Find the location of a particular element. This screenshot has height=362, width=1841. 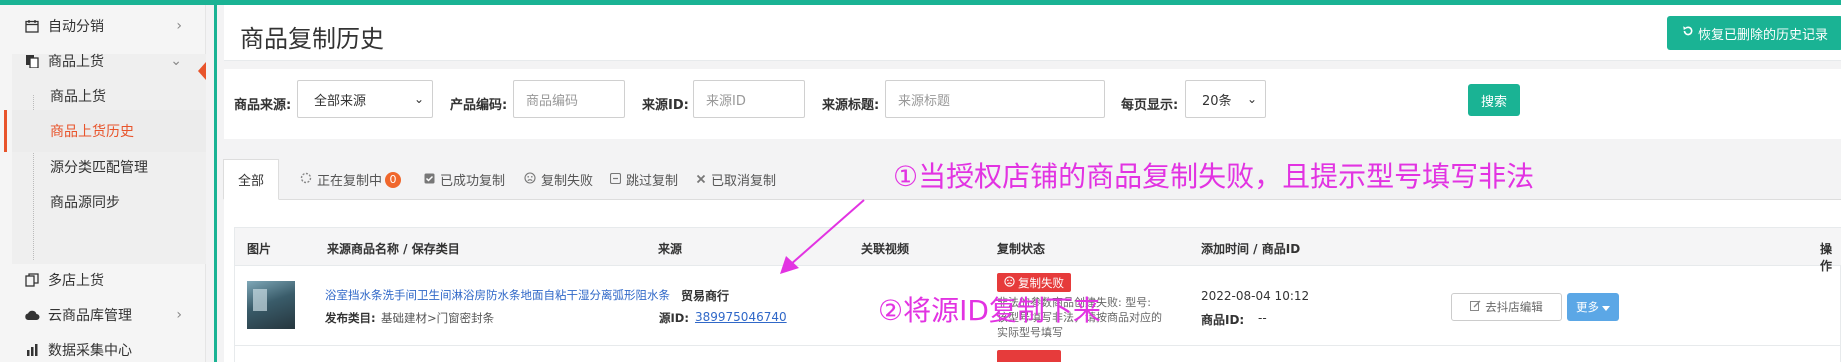

tab-label: 复制失败 is located at coordinates (567, 181).